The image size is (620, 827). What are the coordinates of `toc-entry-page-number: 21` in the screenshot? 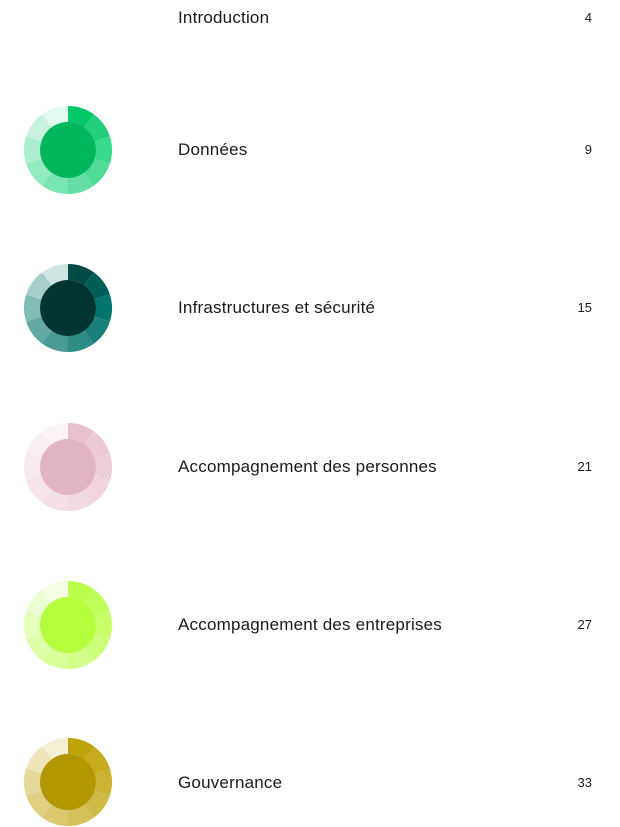 It's located at (585, 467).